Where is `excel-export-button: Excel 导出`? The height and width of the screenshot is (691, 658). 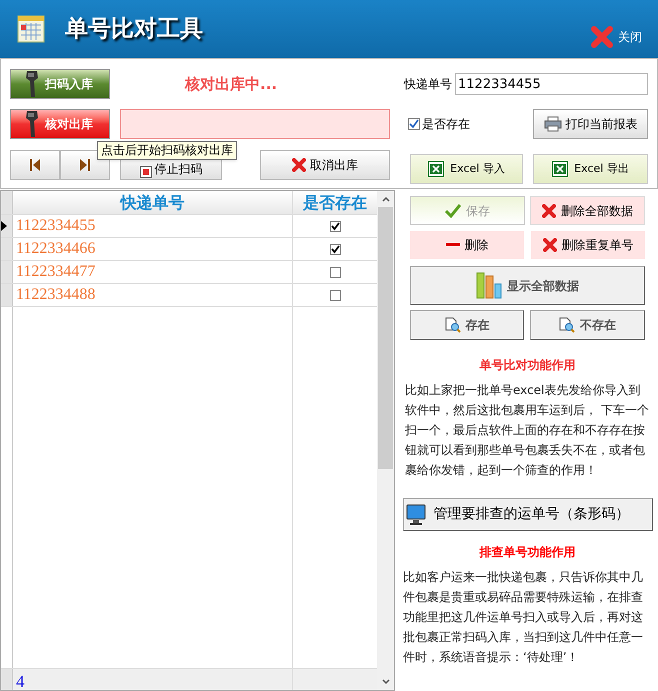
excel-export-button: Excel 导出 is located at coordinates (590, 169).